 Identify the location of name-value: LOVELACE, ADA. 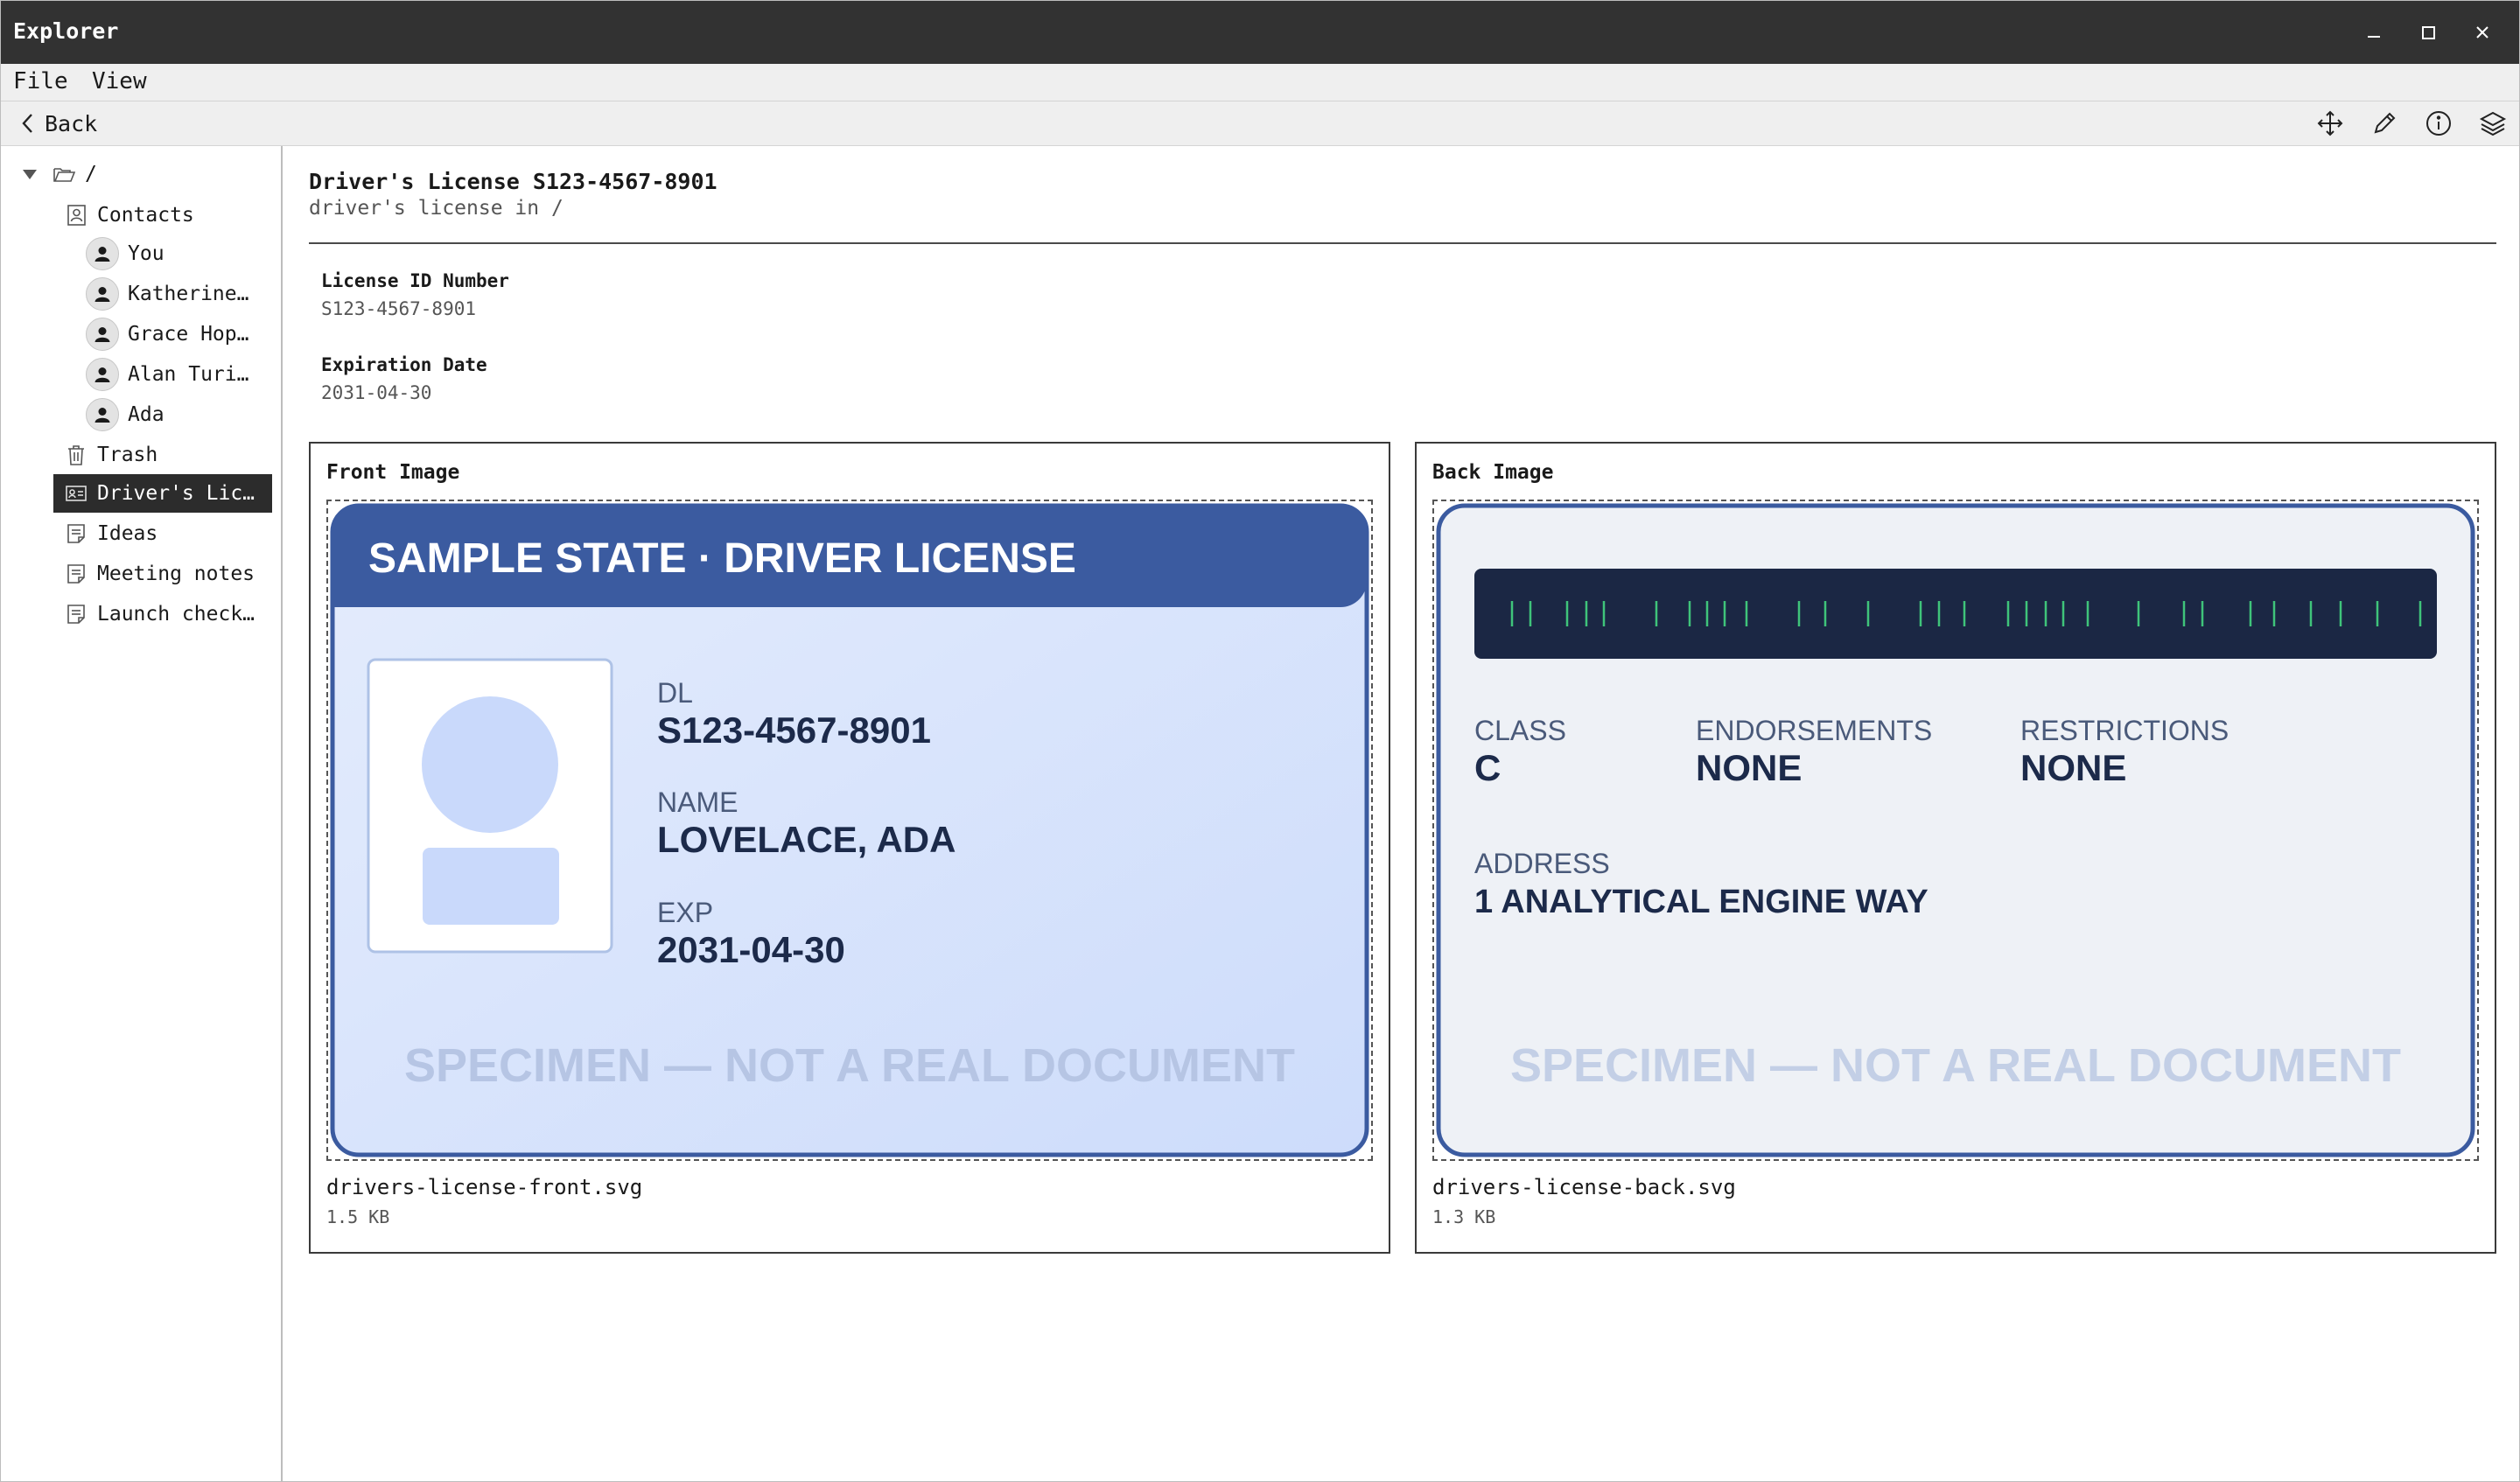
(806, 839).